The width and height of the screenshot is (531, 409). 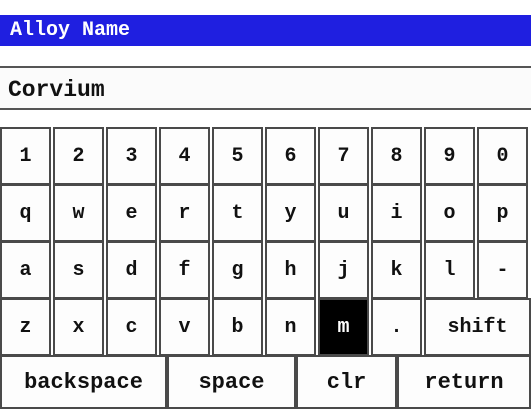 I want to click on key-9: 9, so click(x=449, y=156).